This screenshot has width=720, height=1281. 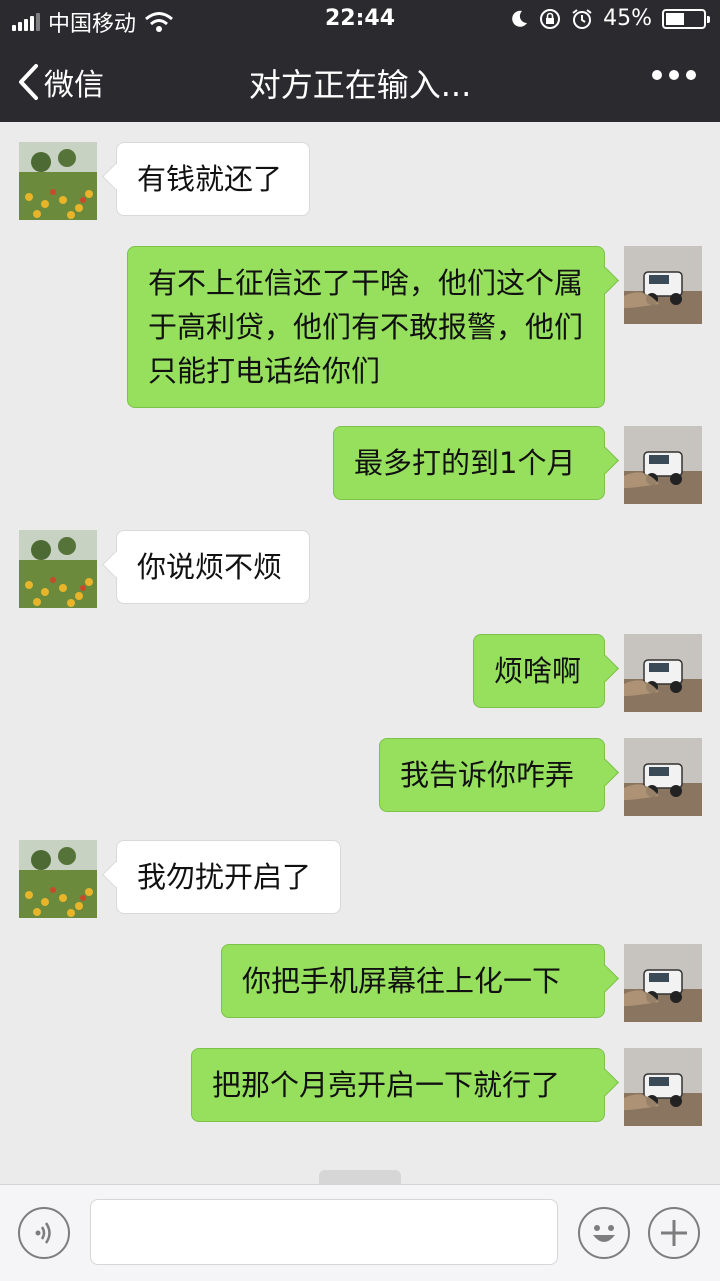 What do you see at coordinates (398, 1085) in the screenshot?
I see `sent-message: 把那个月亮开启一下就行了` at bounding box center [398, 1085].